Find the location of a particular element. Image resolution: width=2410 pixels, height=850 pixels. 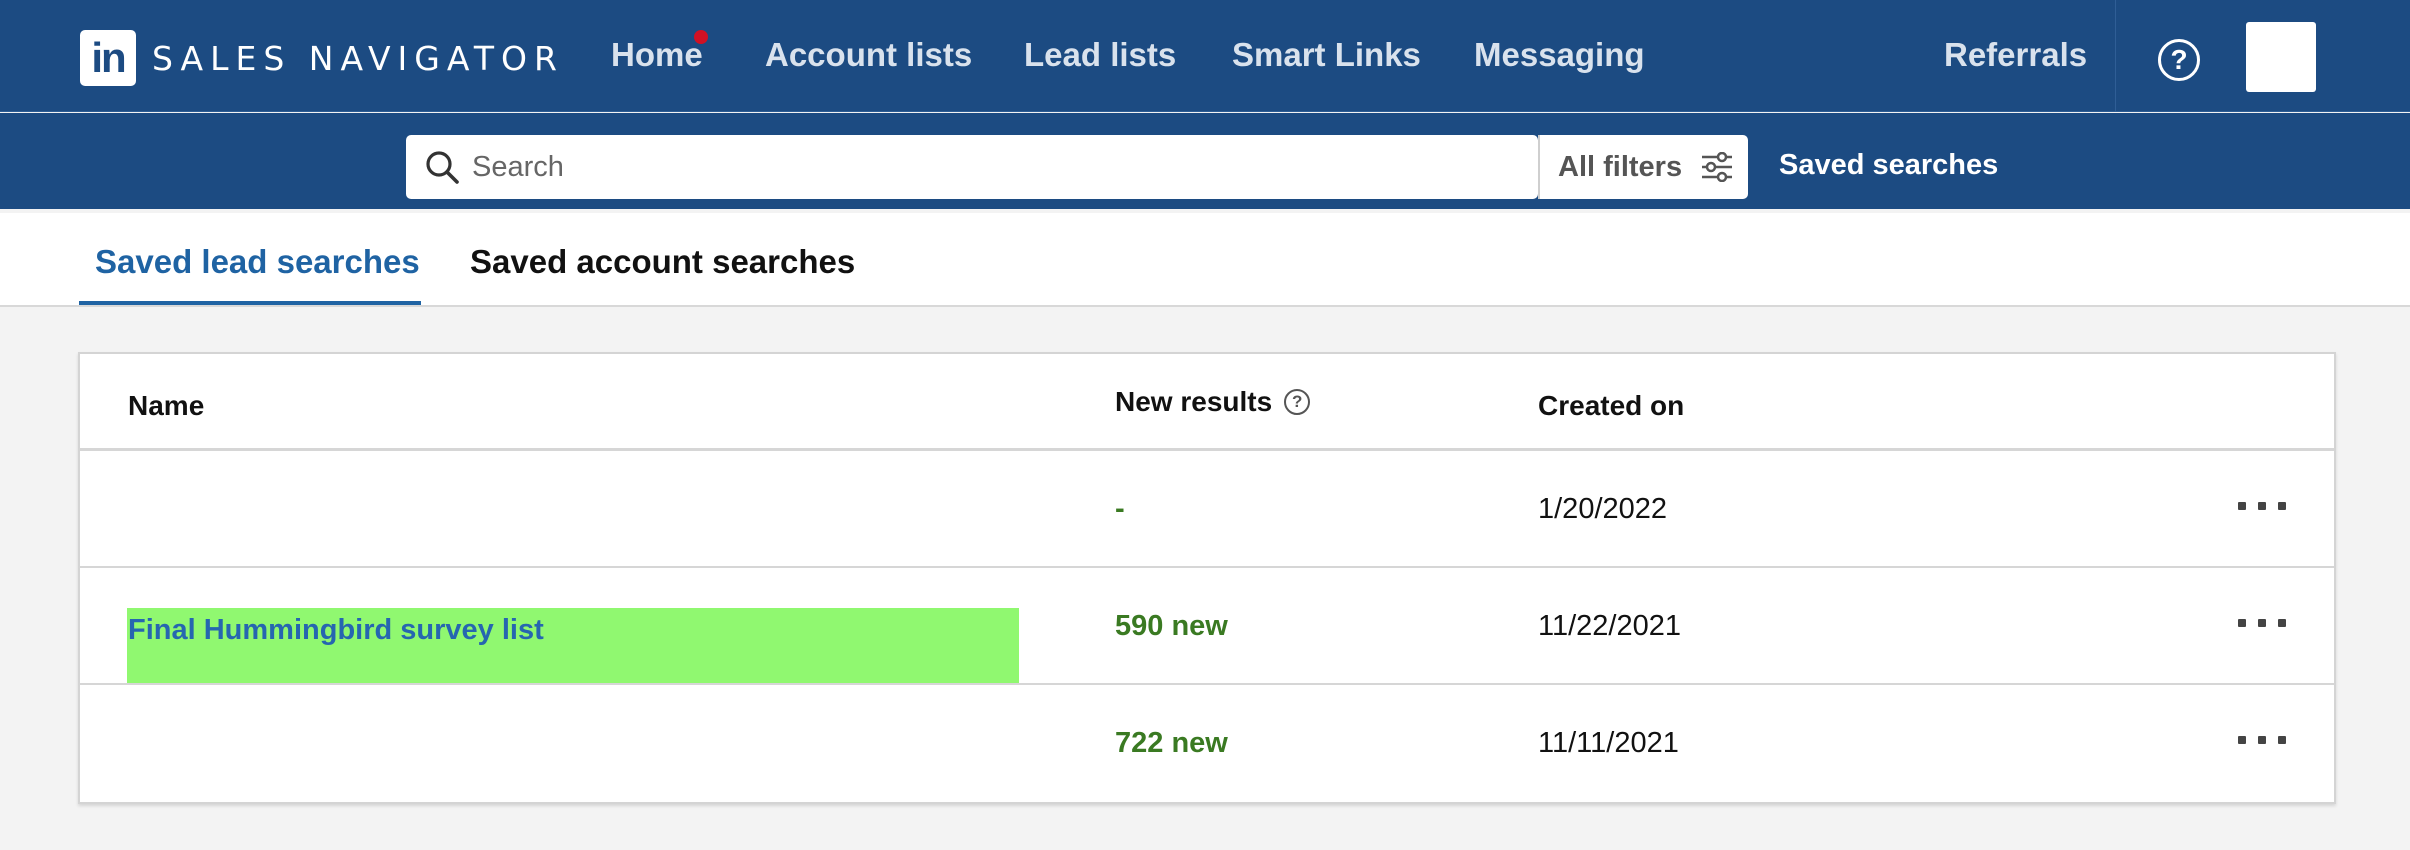

linkedin-logo-icon: in is located at coordinates (108, 58).